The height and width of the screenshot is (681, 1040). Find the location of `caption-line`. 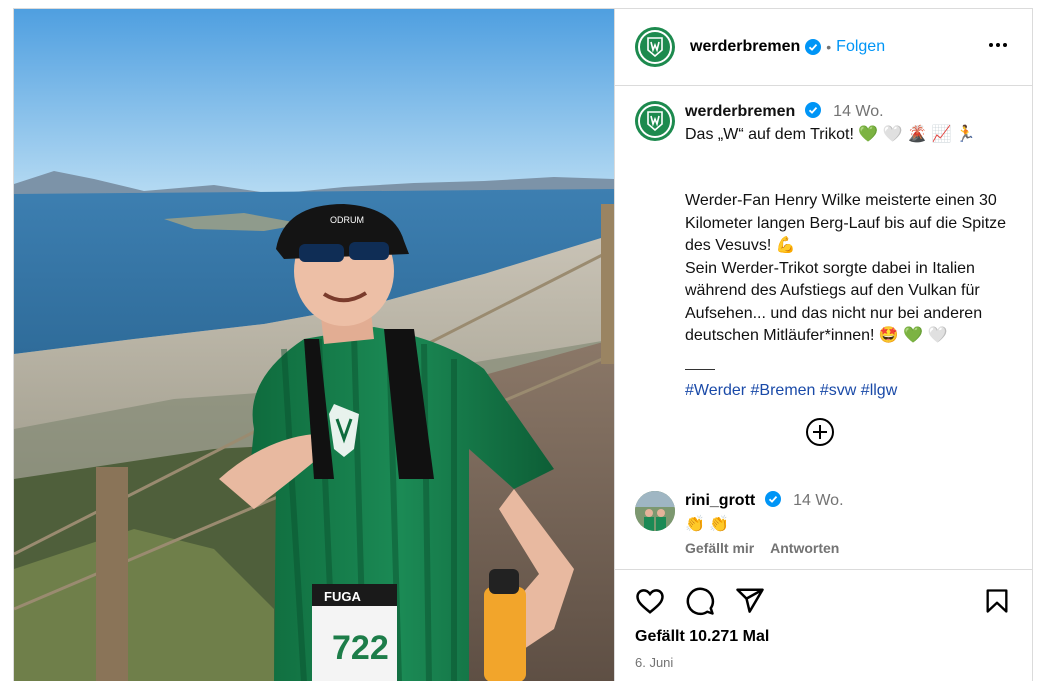

caption-line is located at coordinates (849, 157).